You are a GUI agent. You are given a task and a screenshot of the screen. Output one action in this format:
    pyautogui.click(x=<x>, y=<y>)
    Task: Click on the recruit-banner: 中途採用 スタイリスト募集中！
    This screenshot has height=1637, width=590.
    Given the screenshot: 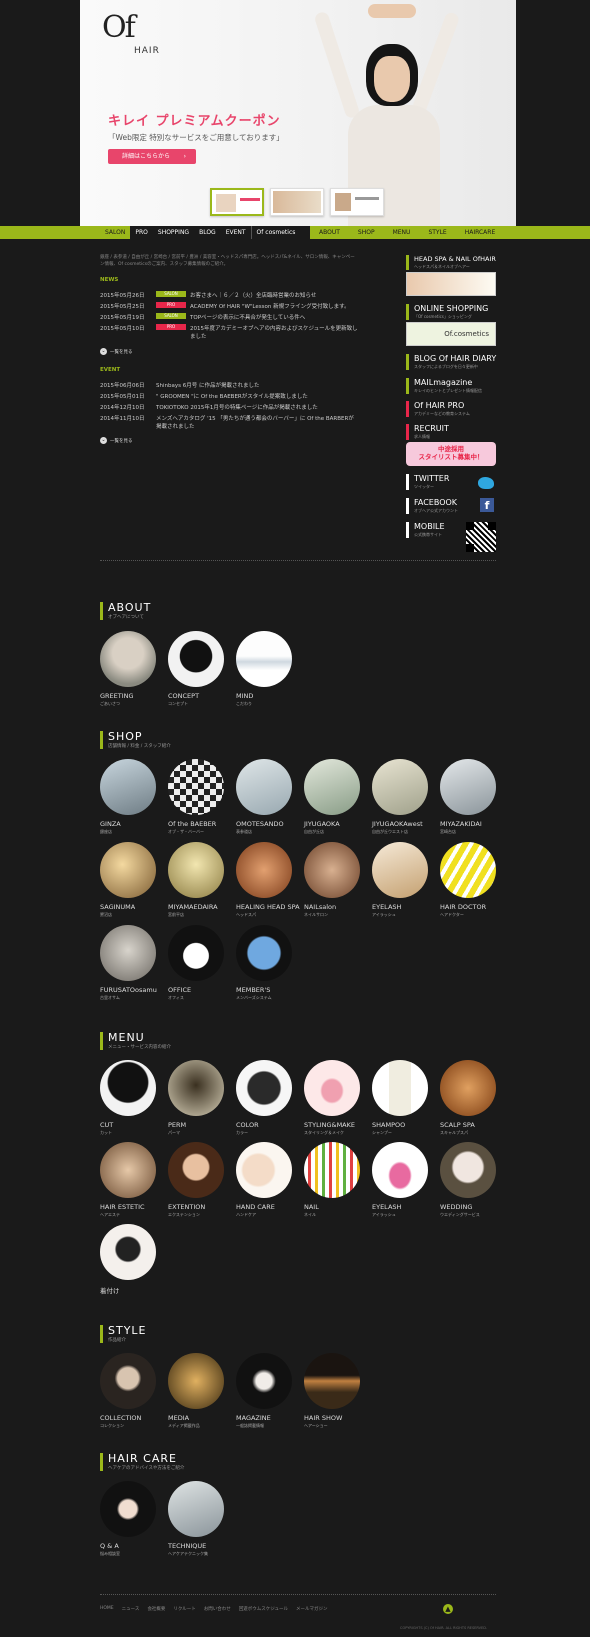 What is the action you would take?
    pyautogui.click(x=451, y=454)
    